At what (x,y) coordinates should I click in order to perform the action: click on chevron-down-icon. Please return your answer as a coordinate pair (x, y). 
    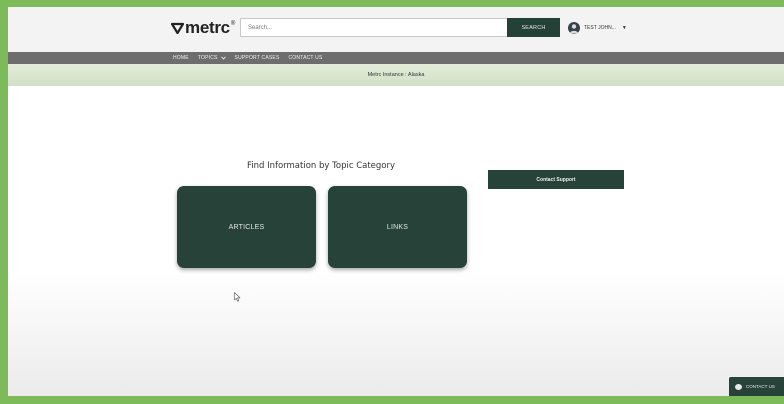
    Looking at the image, I should click on (223, 58).